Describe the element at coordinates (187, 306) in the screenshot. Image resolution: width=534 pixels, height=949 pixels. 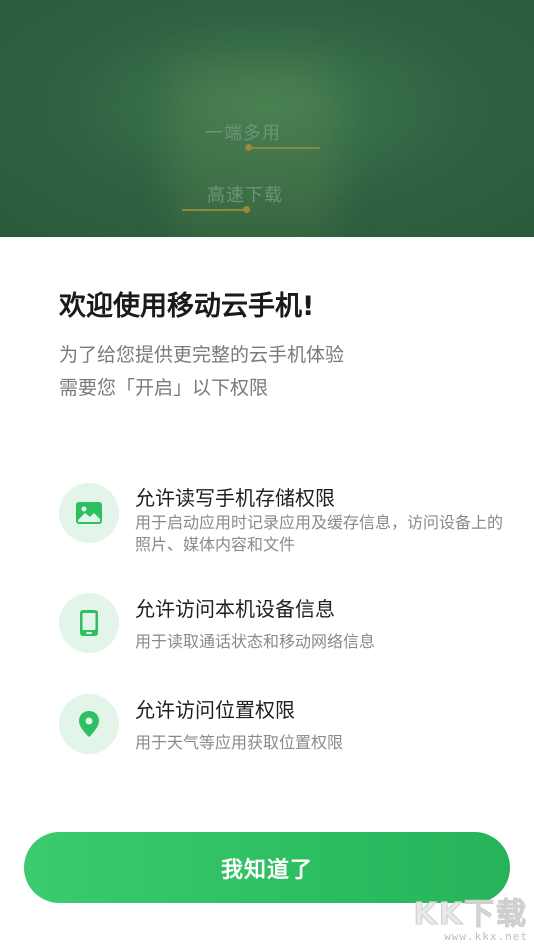
I see `welcome-title: 欢迎使用移动云手机!` at that location.